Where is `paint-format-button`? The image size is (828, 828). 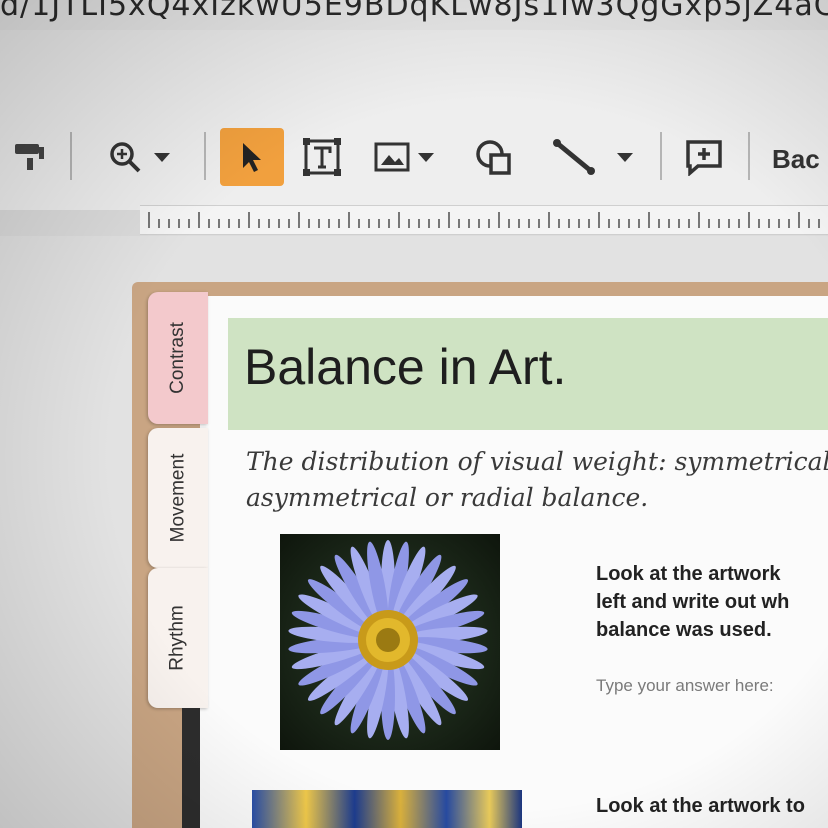 paint-format-button is located at coordinates (30, 157).